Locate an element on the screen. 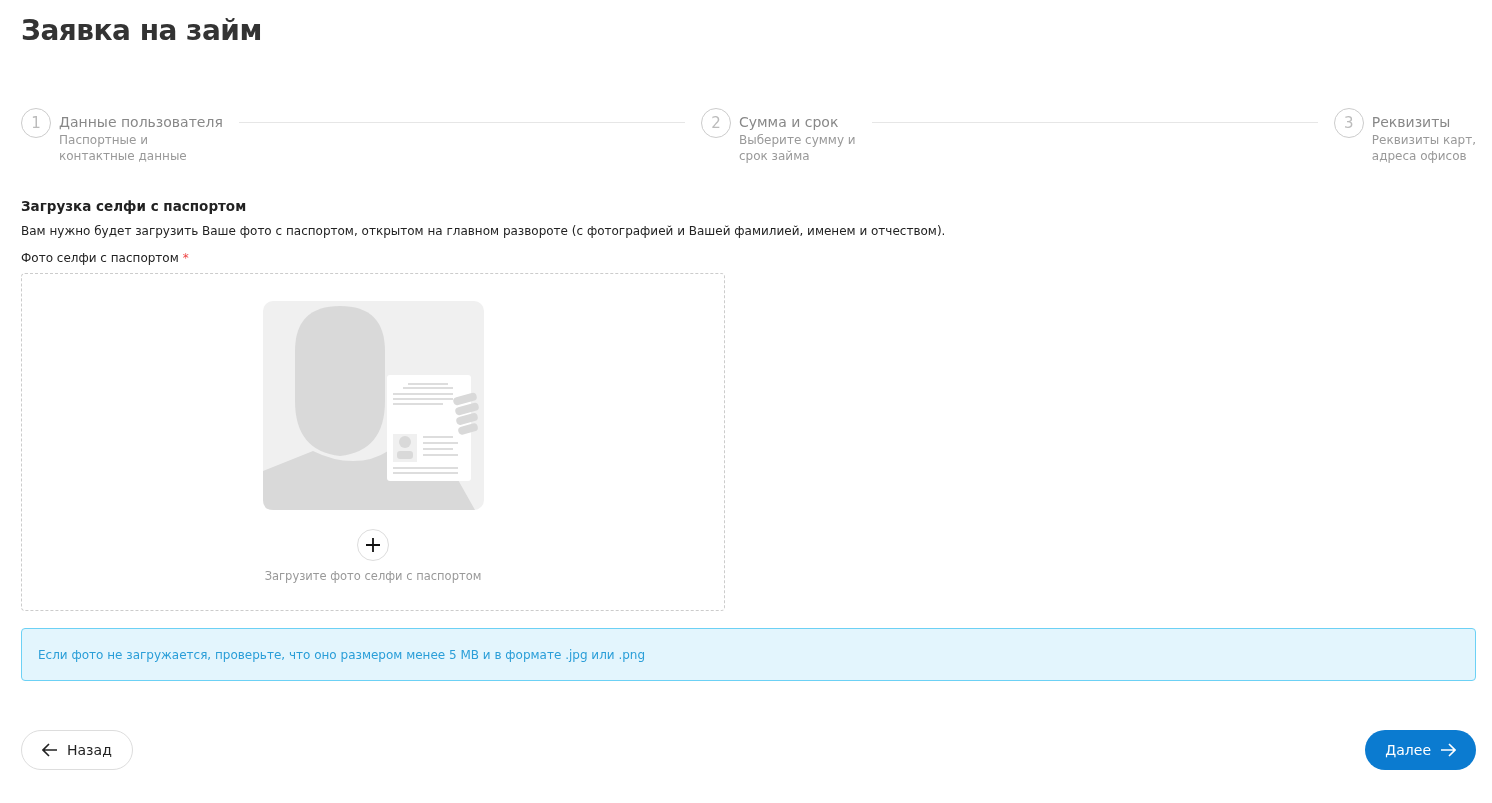 This screenshot has width=1492, height=803. step-title: Сумма и срок is located at coordinates (789, 122).